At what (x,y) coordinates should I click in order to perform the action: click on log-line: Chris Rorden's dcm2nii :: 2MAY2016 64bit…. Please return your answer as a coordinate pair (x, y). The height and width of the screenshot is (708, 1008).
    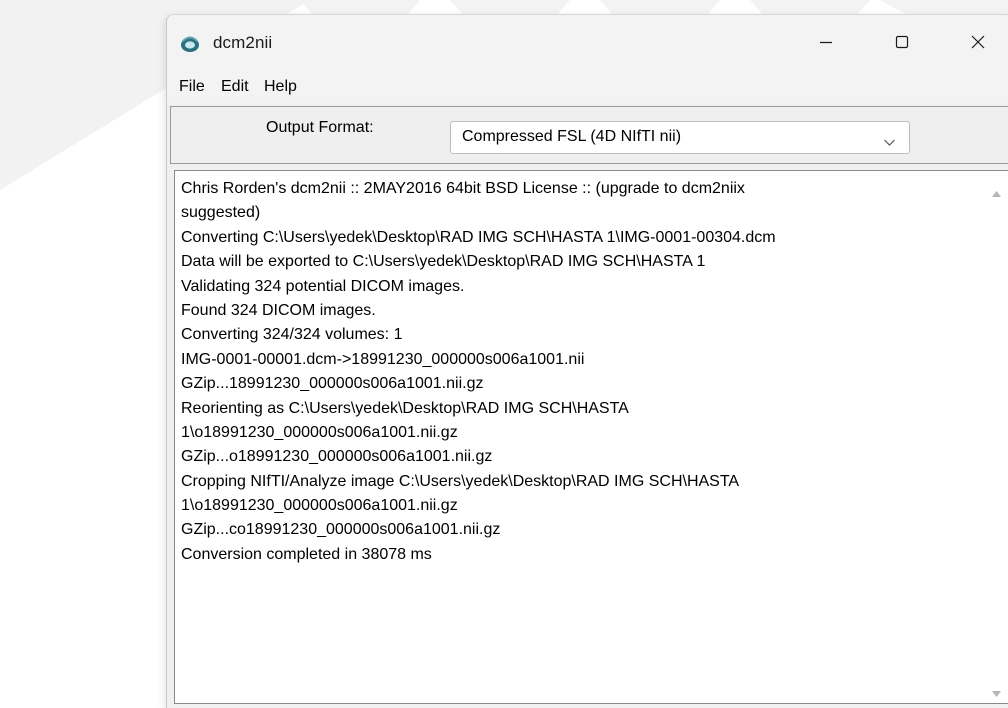
    Looking at the image, I should click on (463, 188).